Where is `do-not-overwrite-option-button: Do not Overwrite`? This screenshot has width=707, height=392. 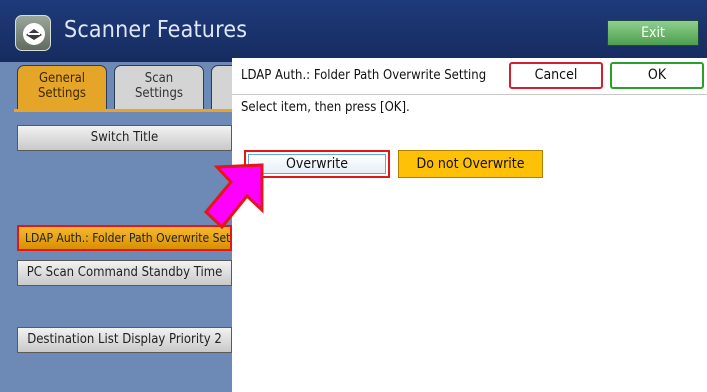
do-not-overwrite-option-button: Do not Overwrite is located at coordinates (470, 164).